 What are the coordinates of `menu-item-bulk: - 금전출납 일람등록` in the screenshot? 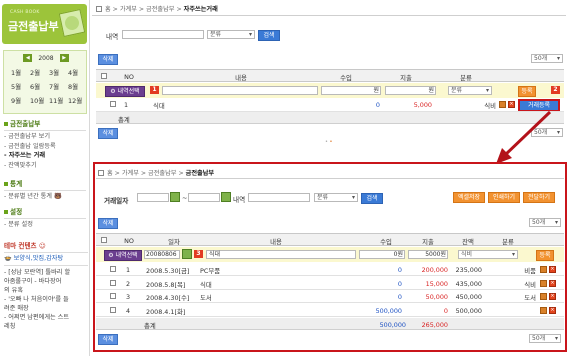 It's located at (45, 147).